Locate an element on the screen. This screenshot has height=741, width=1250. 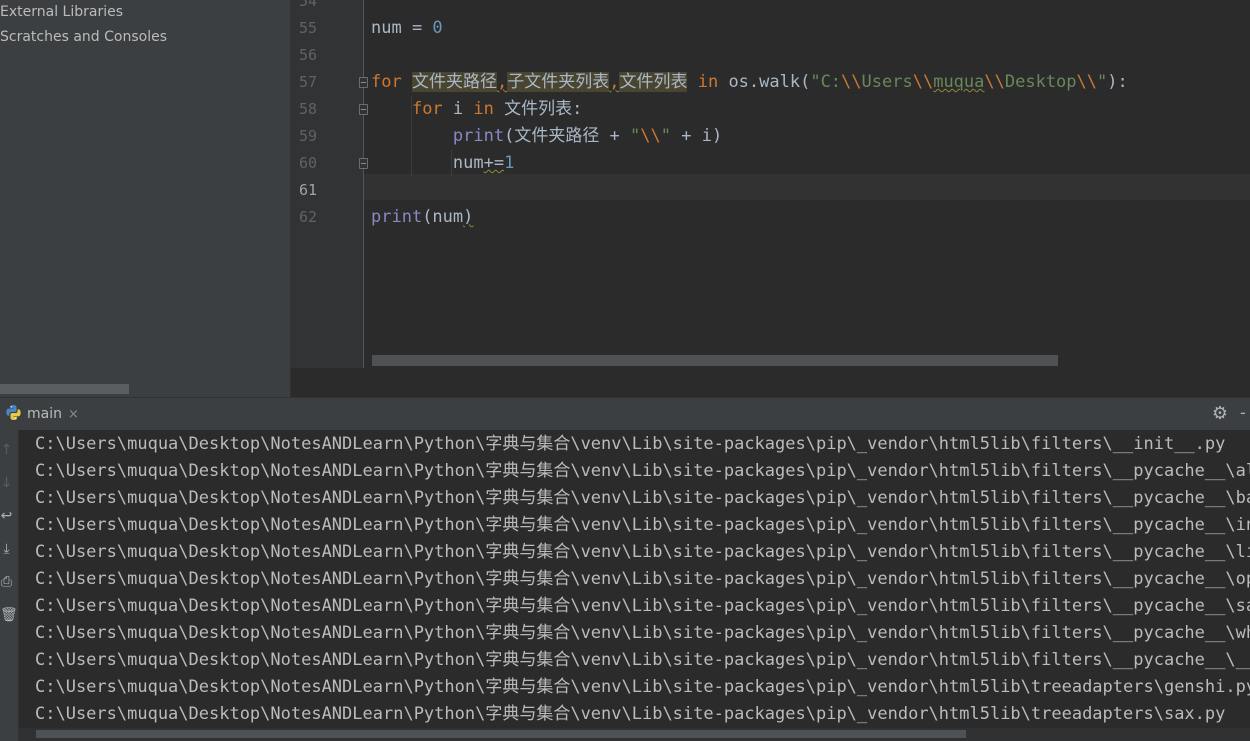
print-icon: ⎙ is located at coordinates (6, 582).